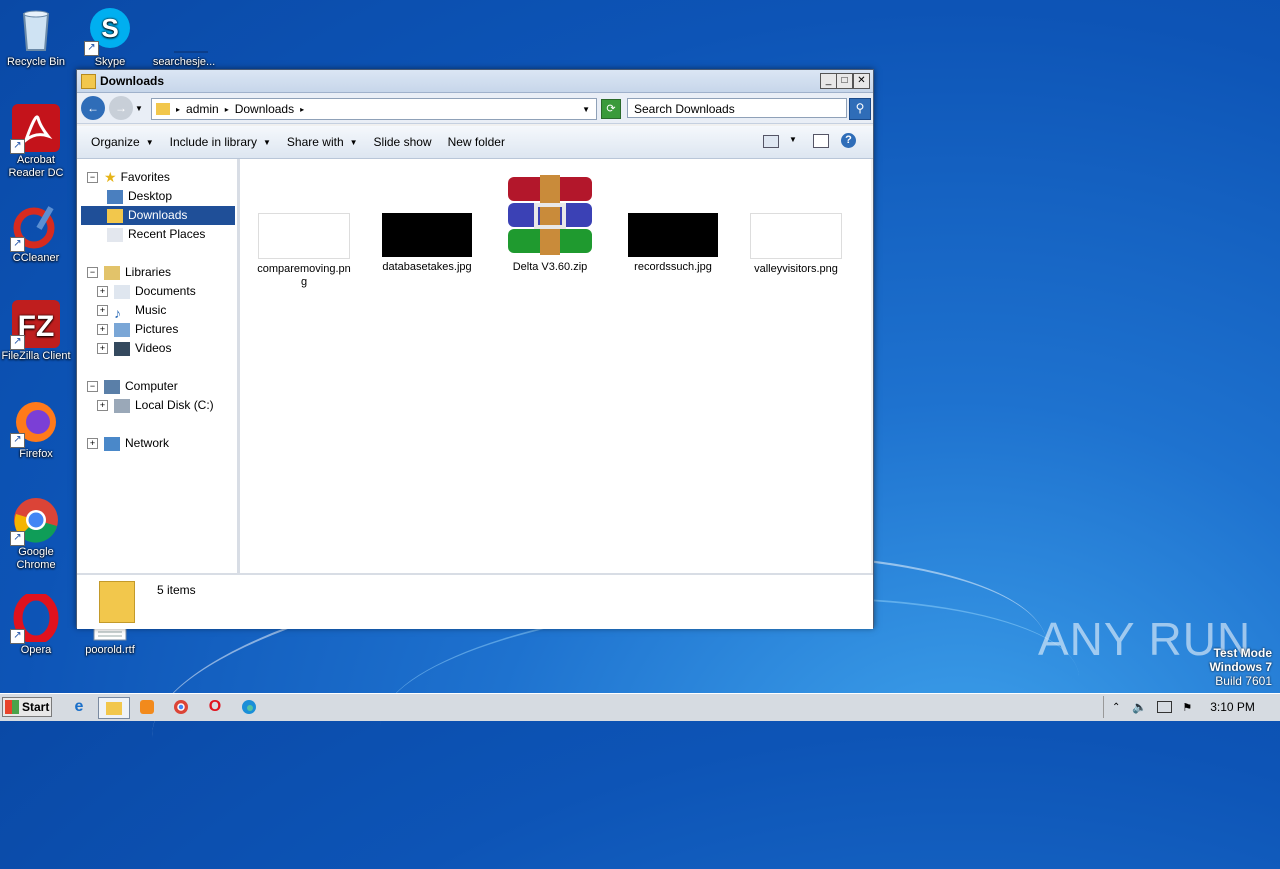 The height and width of the screenshot is (869, 1280). What do you see at coordinates (249, 707) in the screenshot?
I see `edge-taskbar-icon` at bounding box center [249, 707].